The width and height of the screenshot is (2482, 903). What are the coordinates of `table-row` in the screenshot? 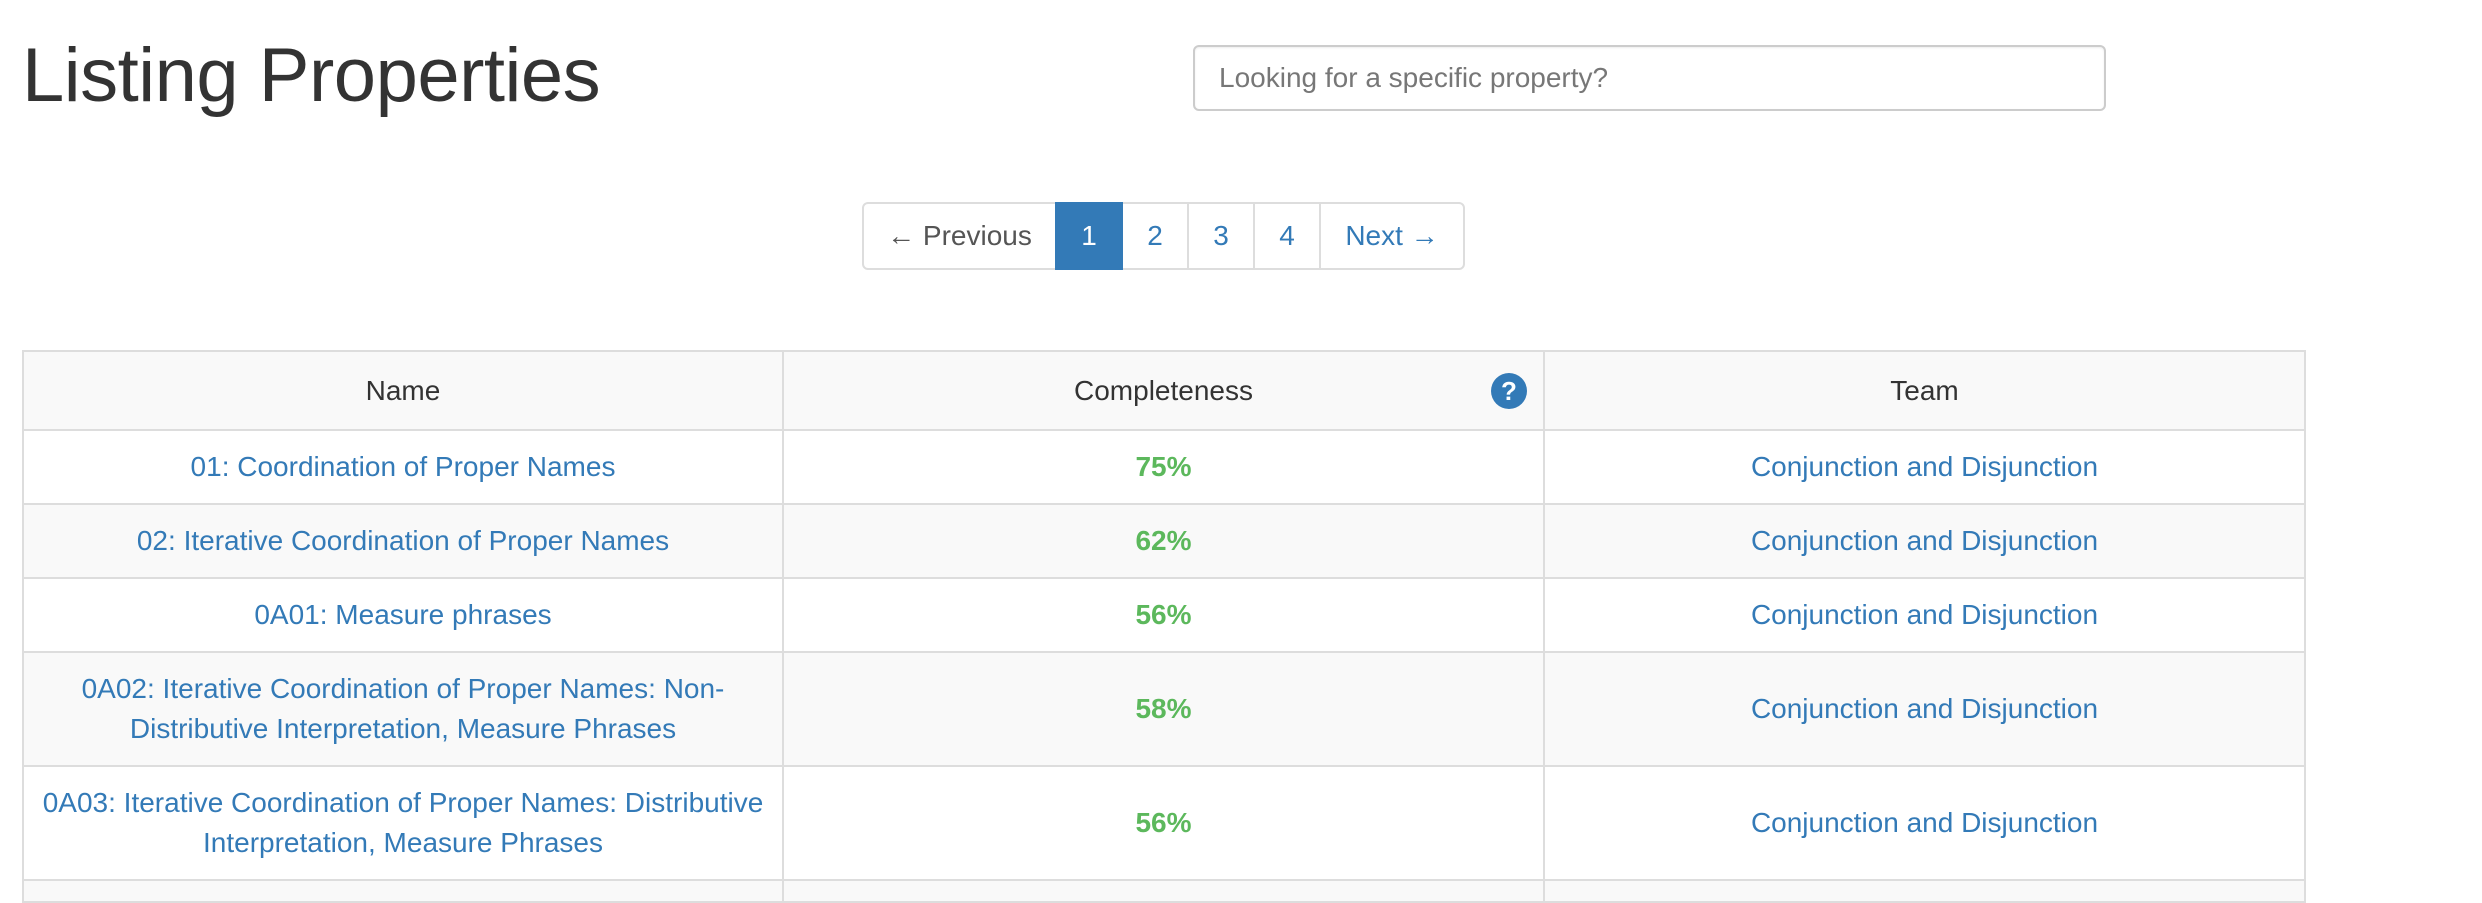 It's located at (1164, 891).